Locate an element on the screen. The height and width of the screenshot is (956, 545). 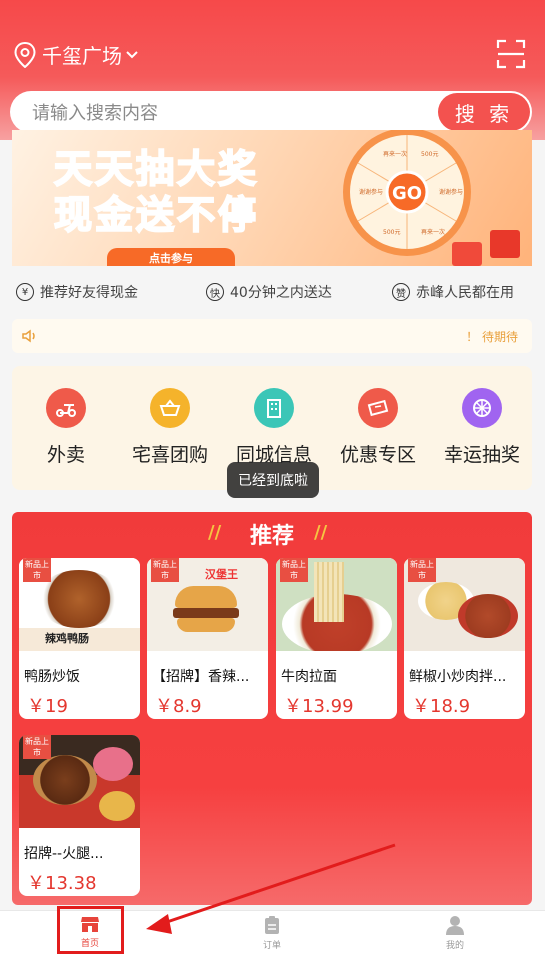
product-card: 辣鸡鸭肠 新品上市 鸭肠炒饭 ￥19 is located at coordinates (79, 638).